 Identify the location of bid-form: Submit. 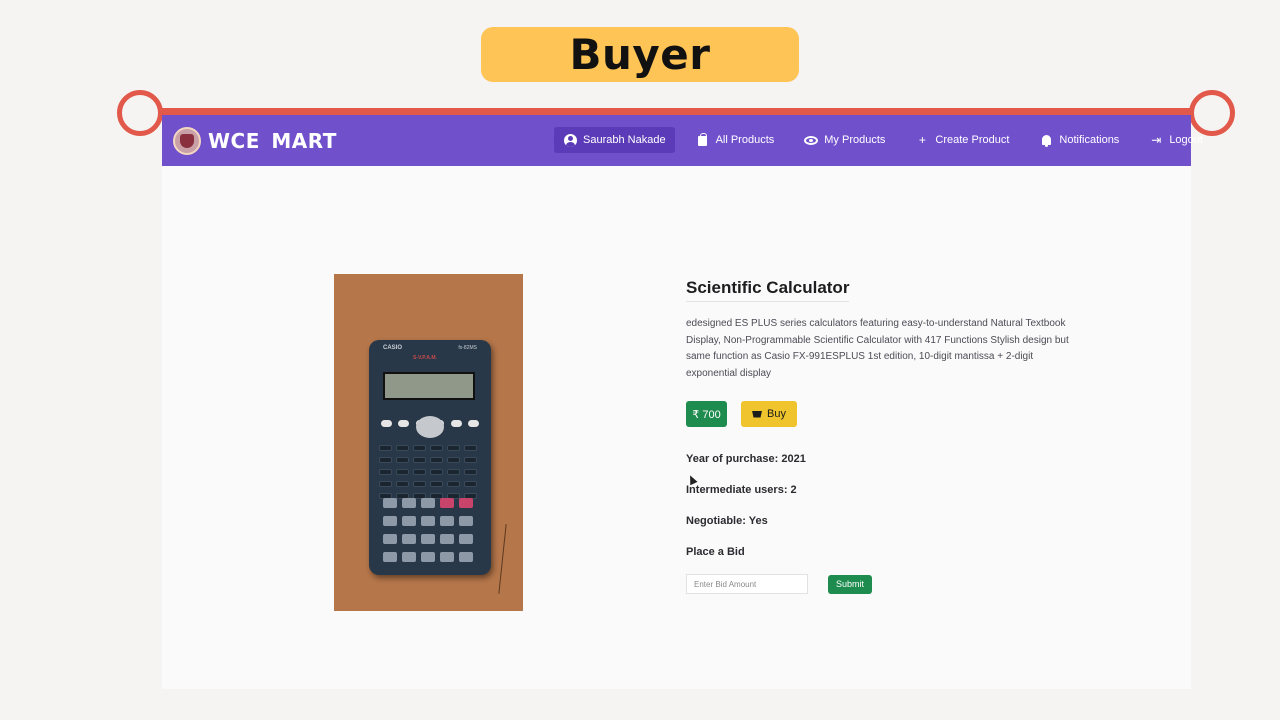
(886, 584).